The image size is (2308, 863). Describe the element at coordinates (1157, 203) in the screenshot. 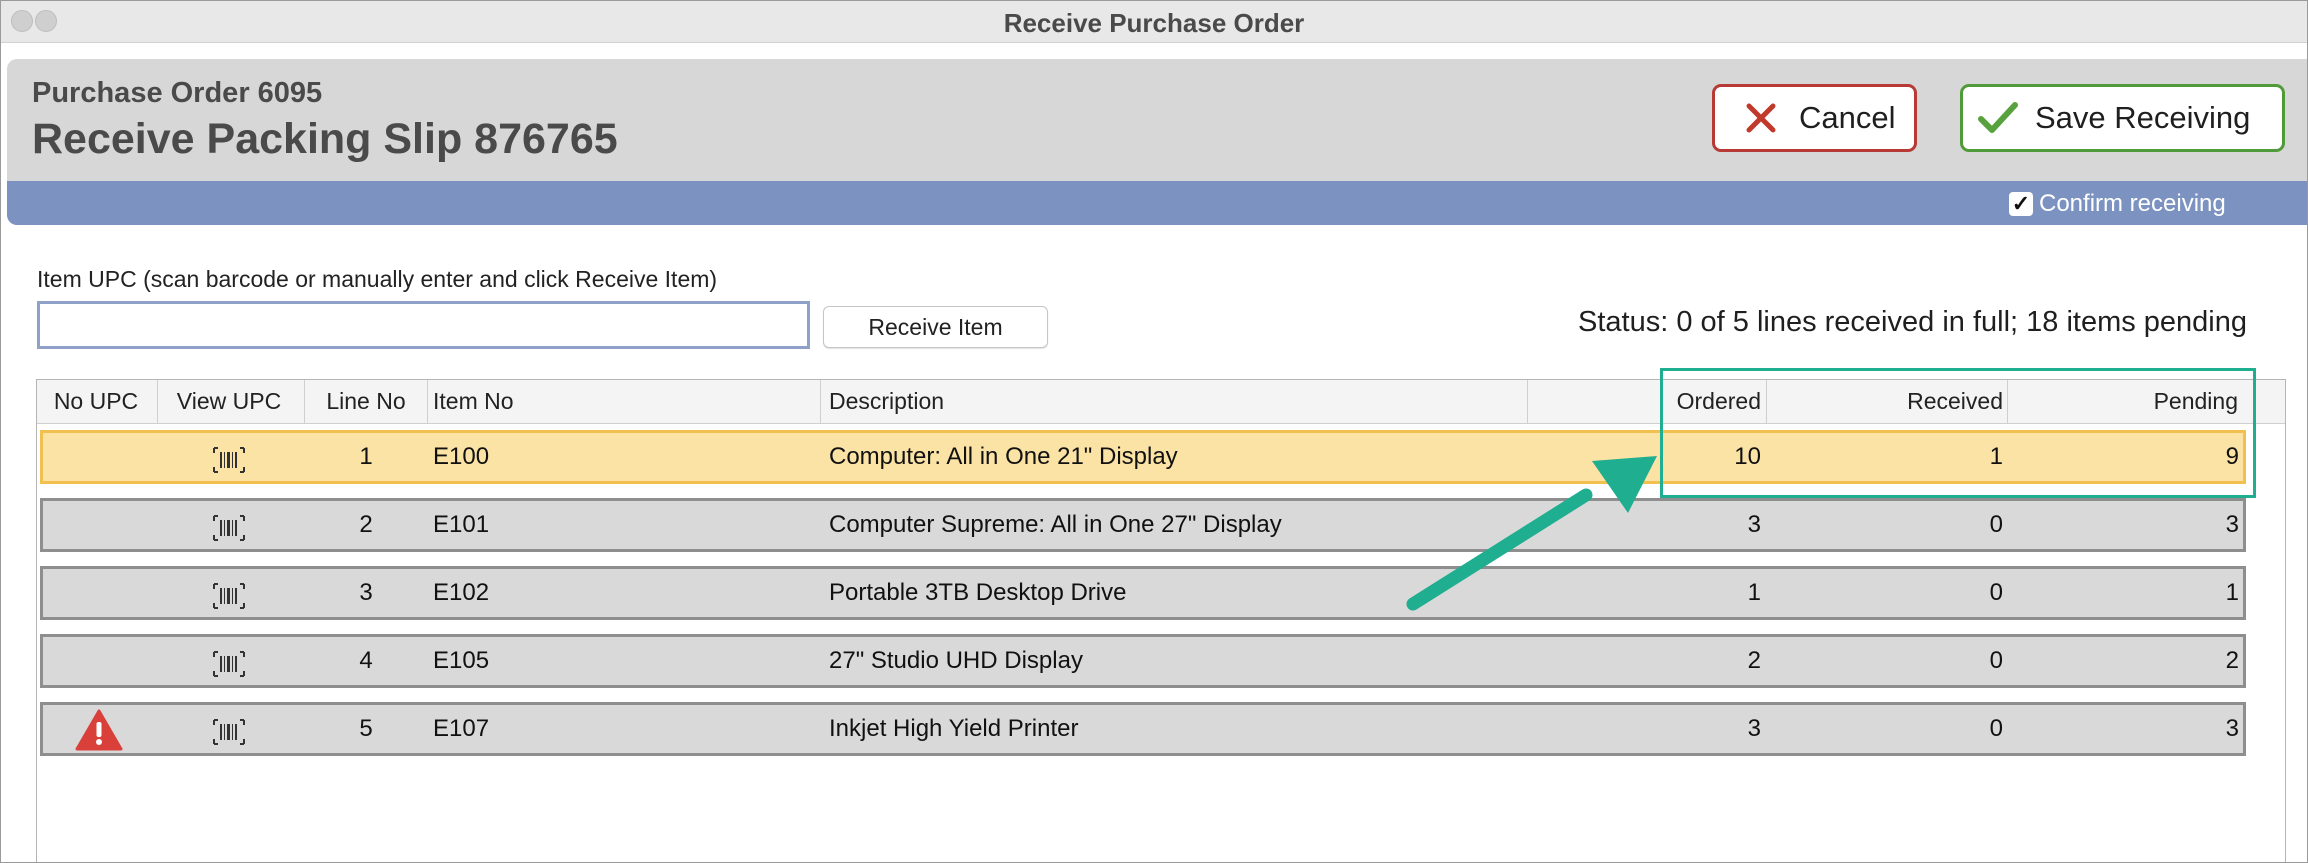

I see `options-bar` at that location.